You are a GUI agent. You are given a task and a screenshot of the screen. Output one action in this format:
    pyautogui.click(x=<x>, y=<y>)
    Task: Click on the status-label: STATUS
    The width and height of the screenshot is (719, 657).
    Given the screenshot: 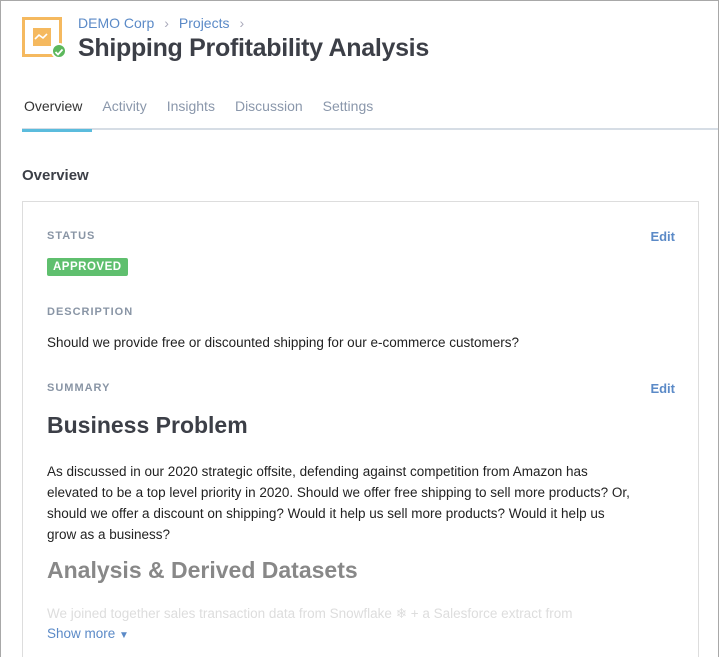 What is the action you would take?
    pyautogui.click(x=71, y=236)
    